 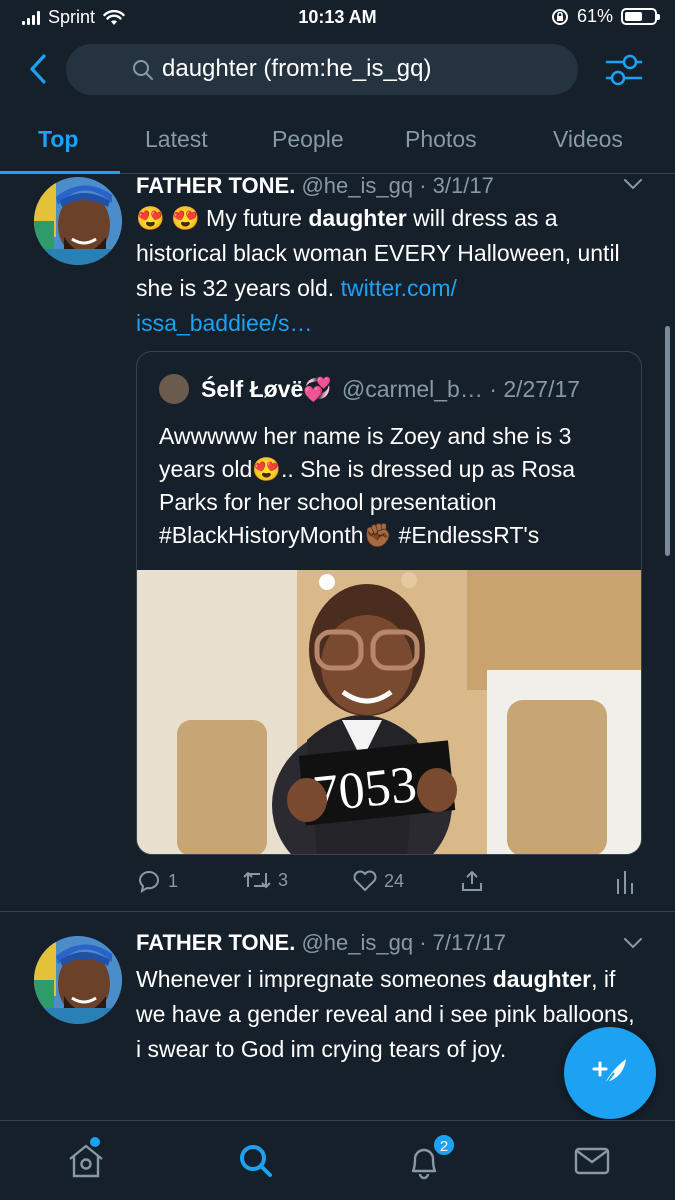 I want to click on battery-info: 61%, so click(x=605, y=16).